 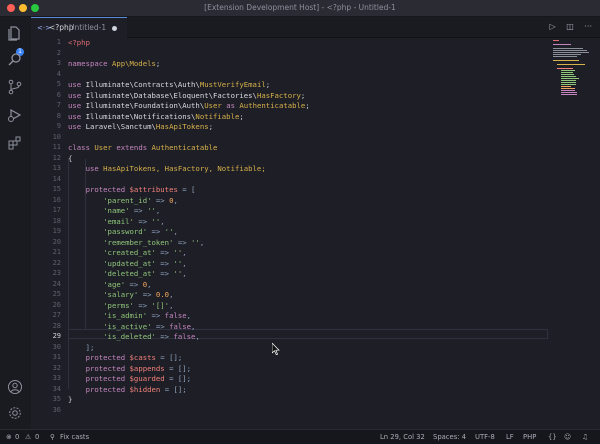 I want to click on line-number: 35, so click(x=56, y=399).